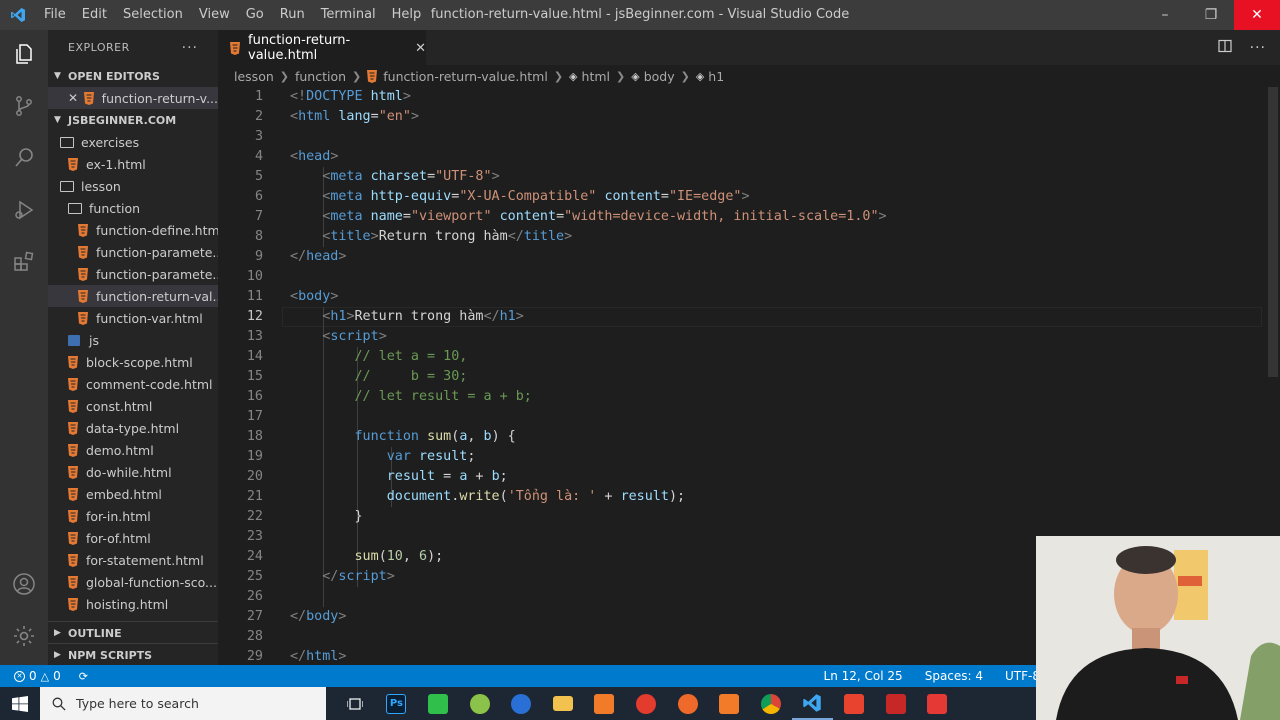  Describe the element at coordinates (255, 15) in the screenshot. I see `menu-go: Go` at that location.